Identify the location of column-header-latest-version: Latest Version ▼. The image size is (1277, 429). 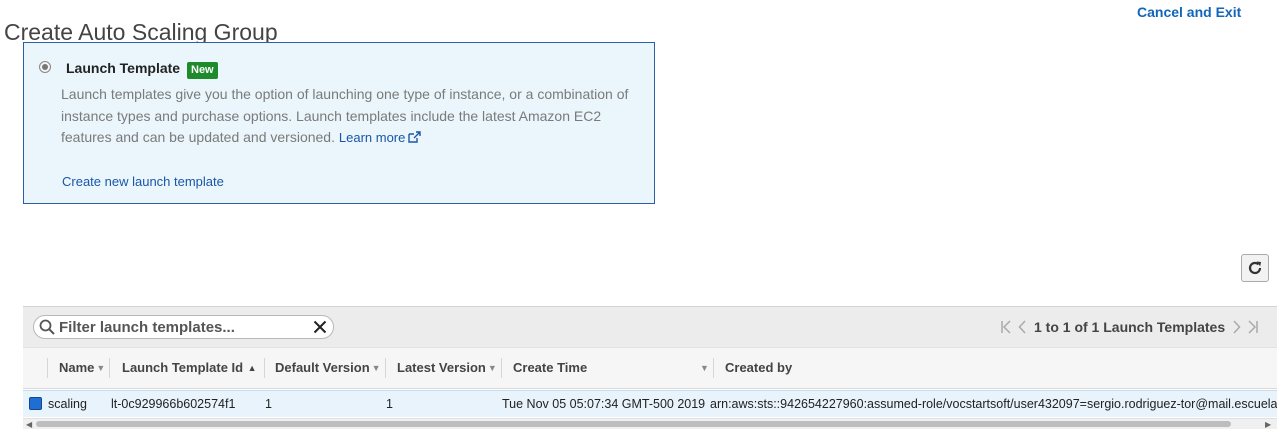
(447, 367).